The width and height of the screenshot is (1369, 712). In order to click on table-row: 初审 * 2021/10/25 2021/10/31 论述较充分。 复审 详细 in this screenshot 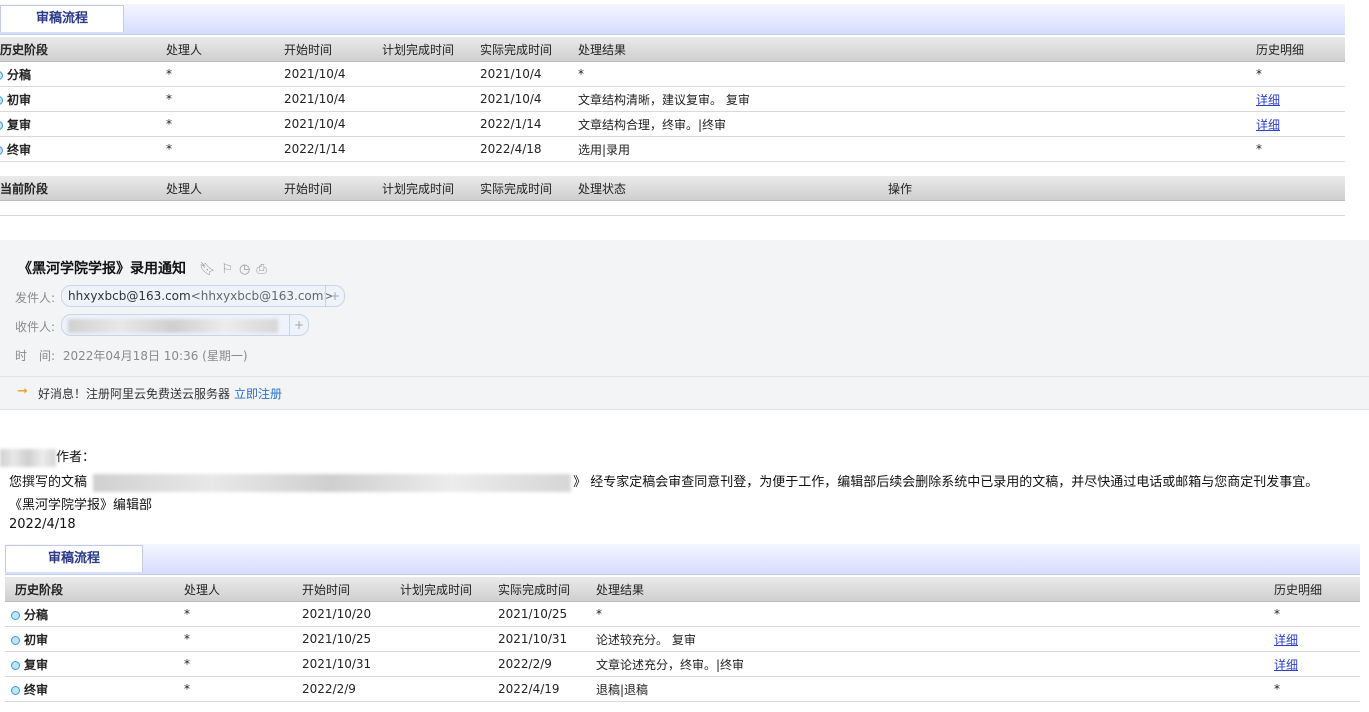, I will do `click(682, 639)`.